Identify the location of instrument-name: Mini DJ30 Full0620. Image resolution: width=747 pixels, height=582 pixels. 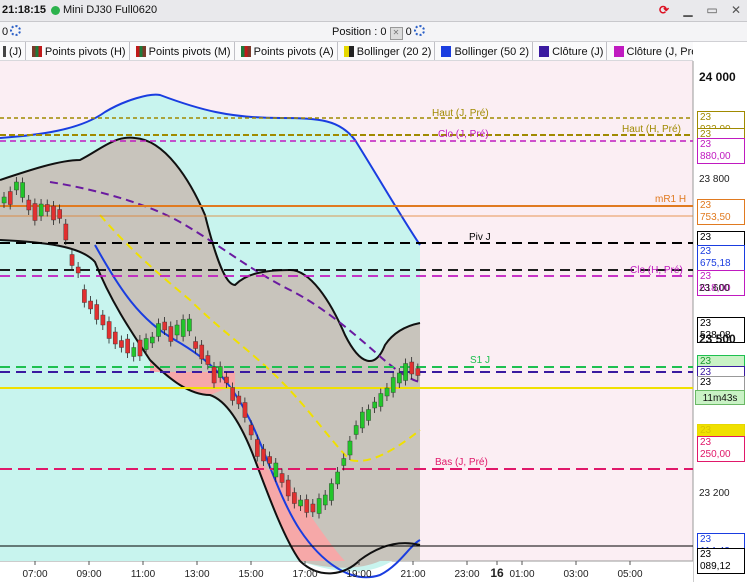
(110, 10).